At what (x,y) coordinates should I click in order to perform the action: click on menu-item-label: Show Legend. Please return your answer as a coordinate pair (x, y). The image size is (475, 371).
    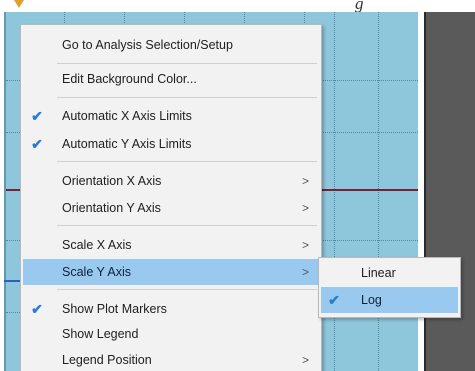
    Looking at the image, I should click on (100, 334).